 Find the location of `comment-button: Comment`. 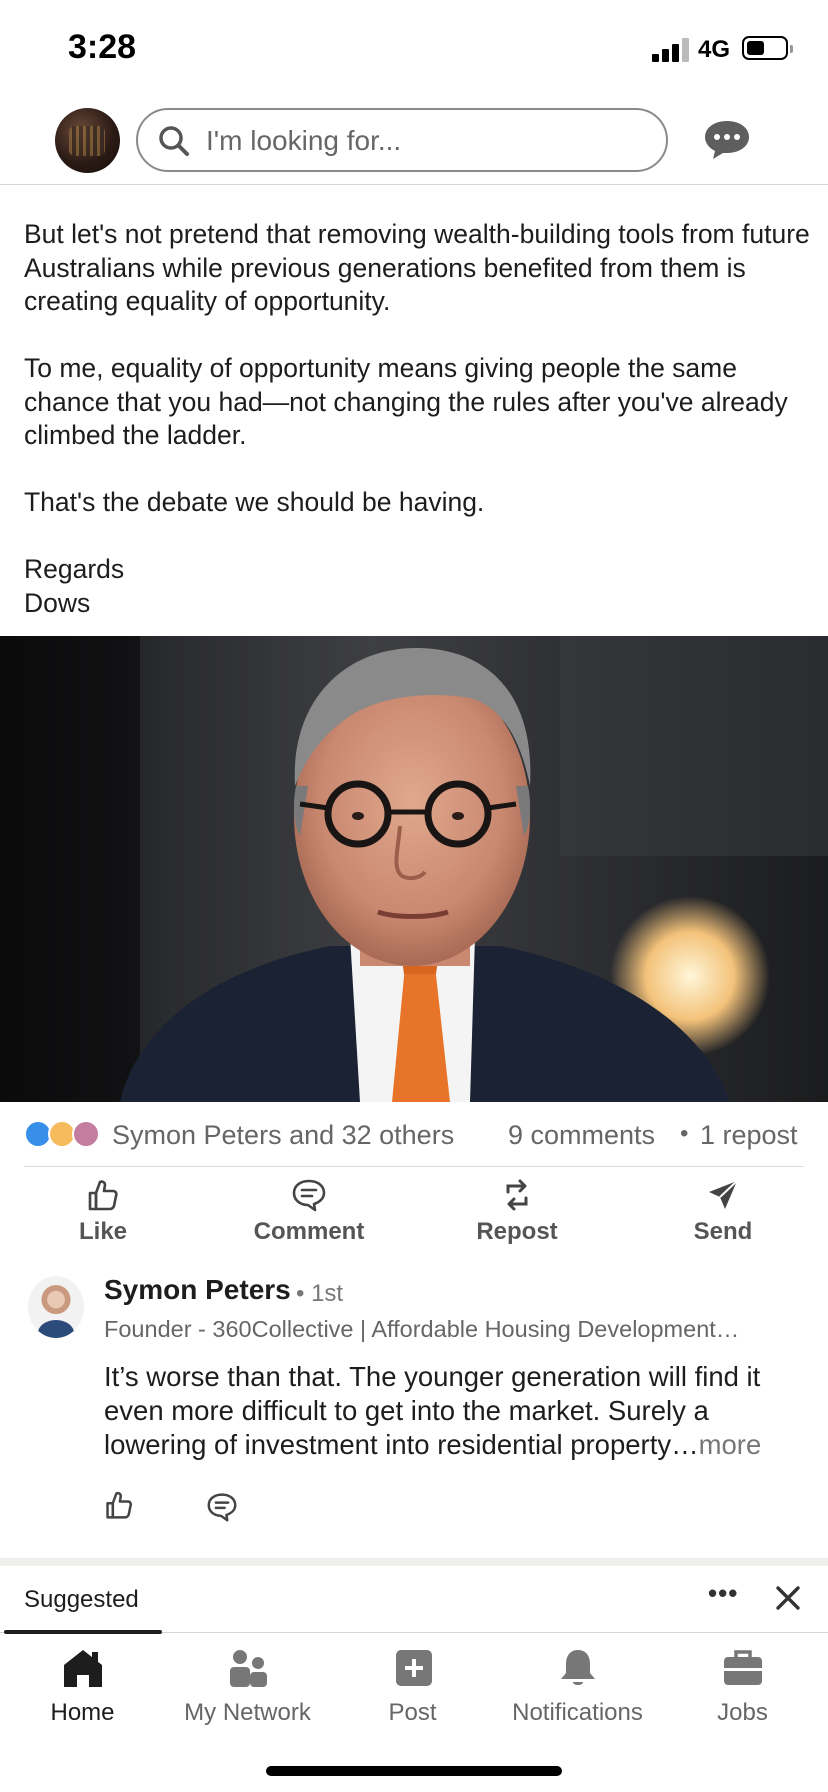

comment-button: Comment is located at coordinates (309, 1212).